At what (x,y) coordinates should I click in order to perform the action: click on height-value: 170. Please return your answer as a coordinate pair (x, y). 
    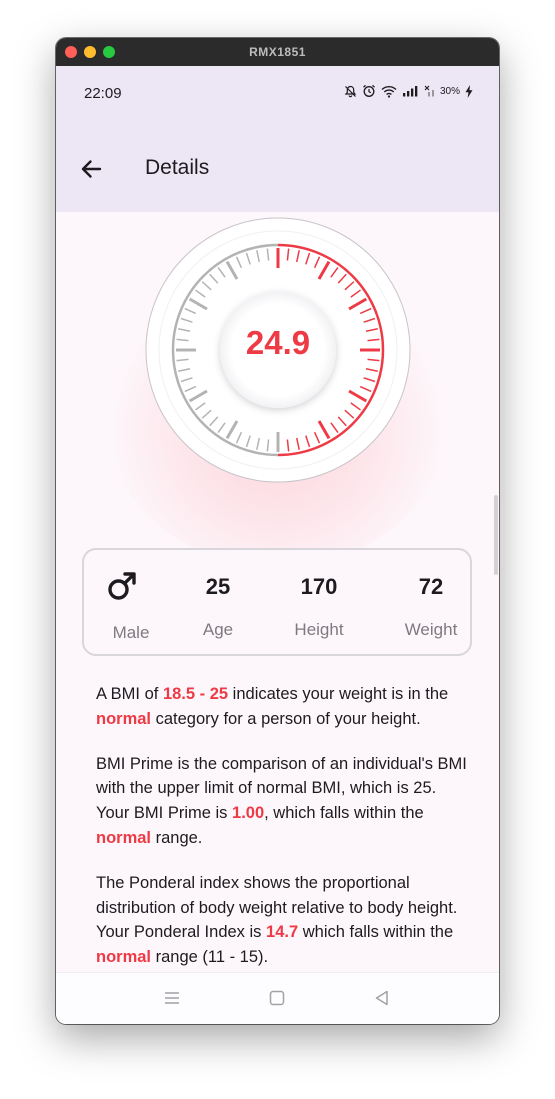
    Looking at the image, I should click on (319, 586).